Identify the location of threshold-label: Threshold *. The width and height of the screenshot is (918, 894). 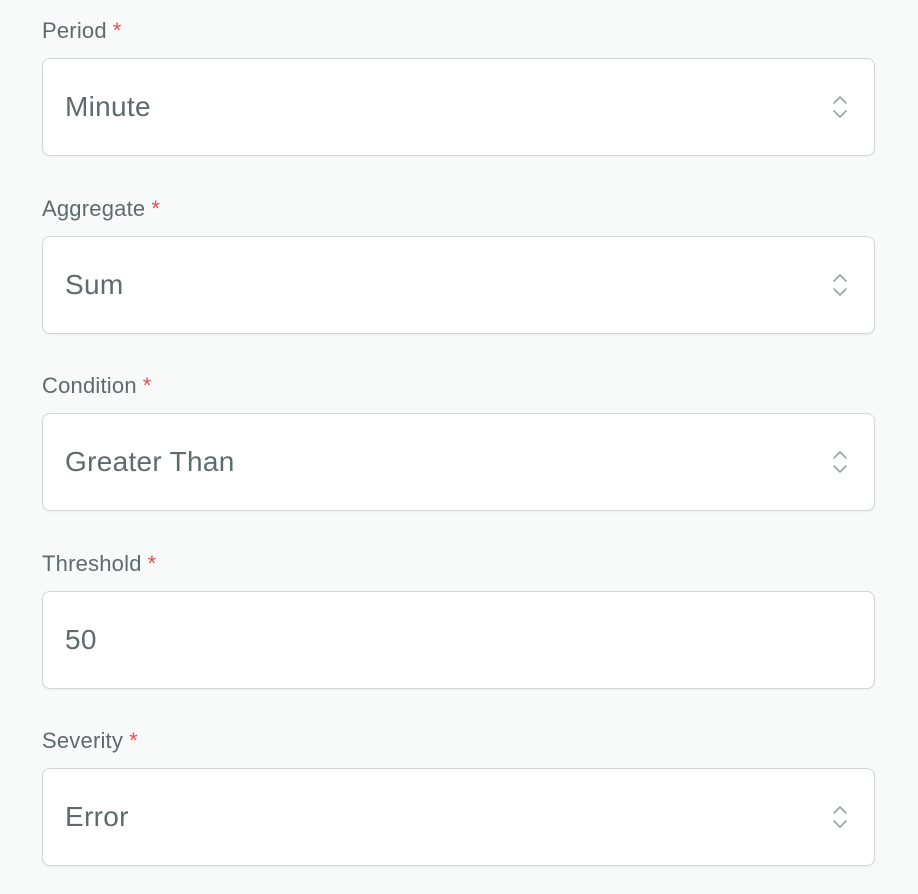
(458, 564).